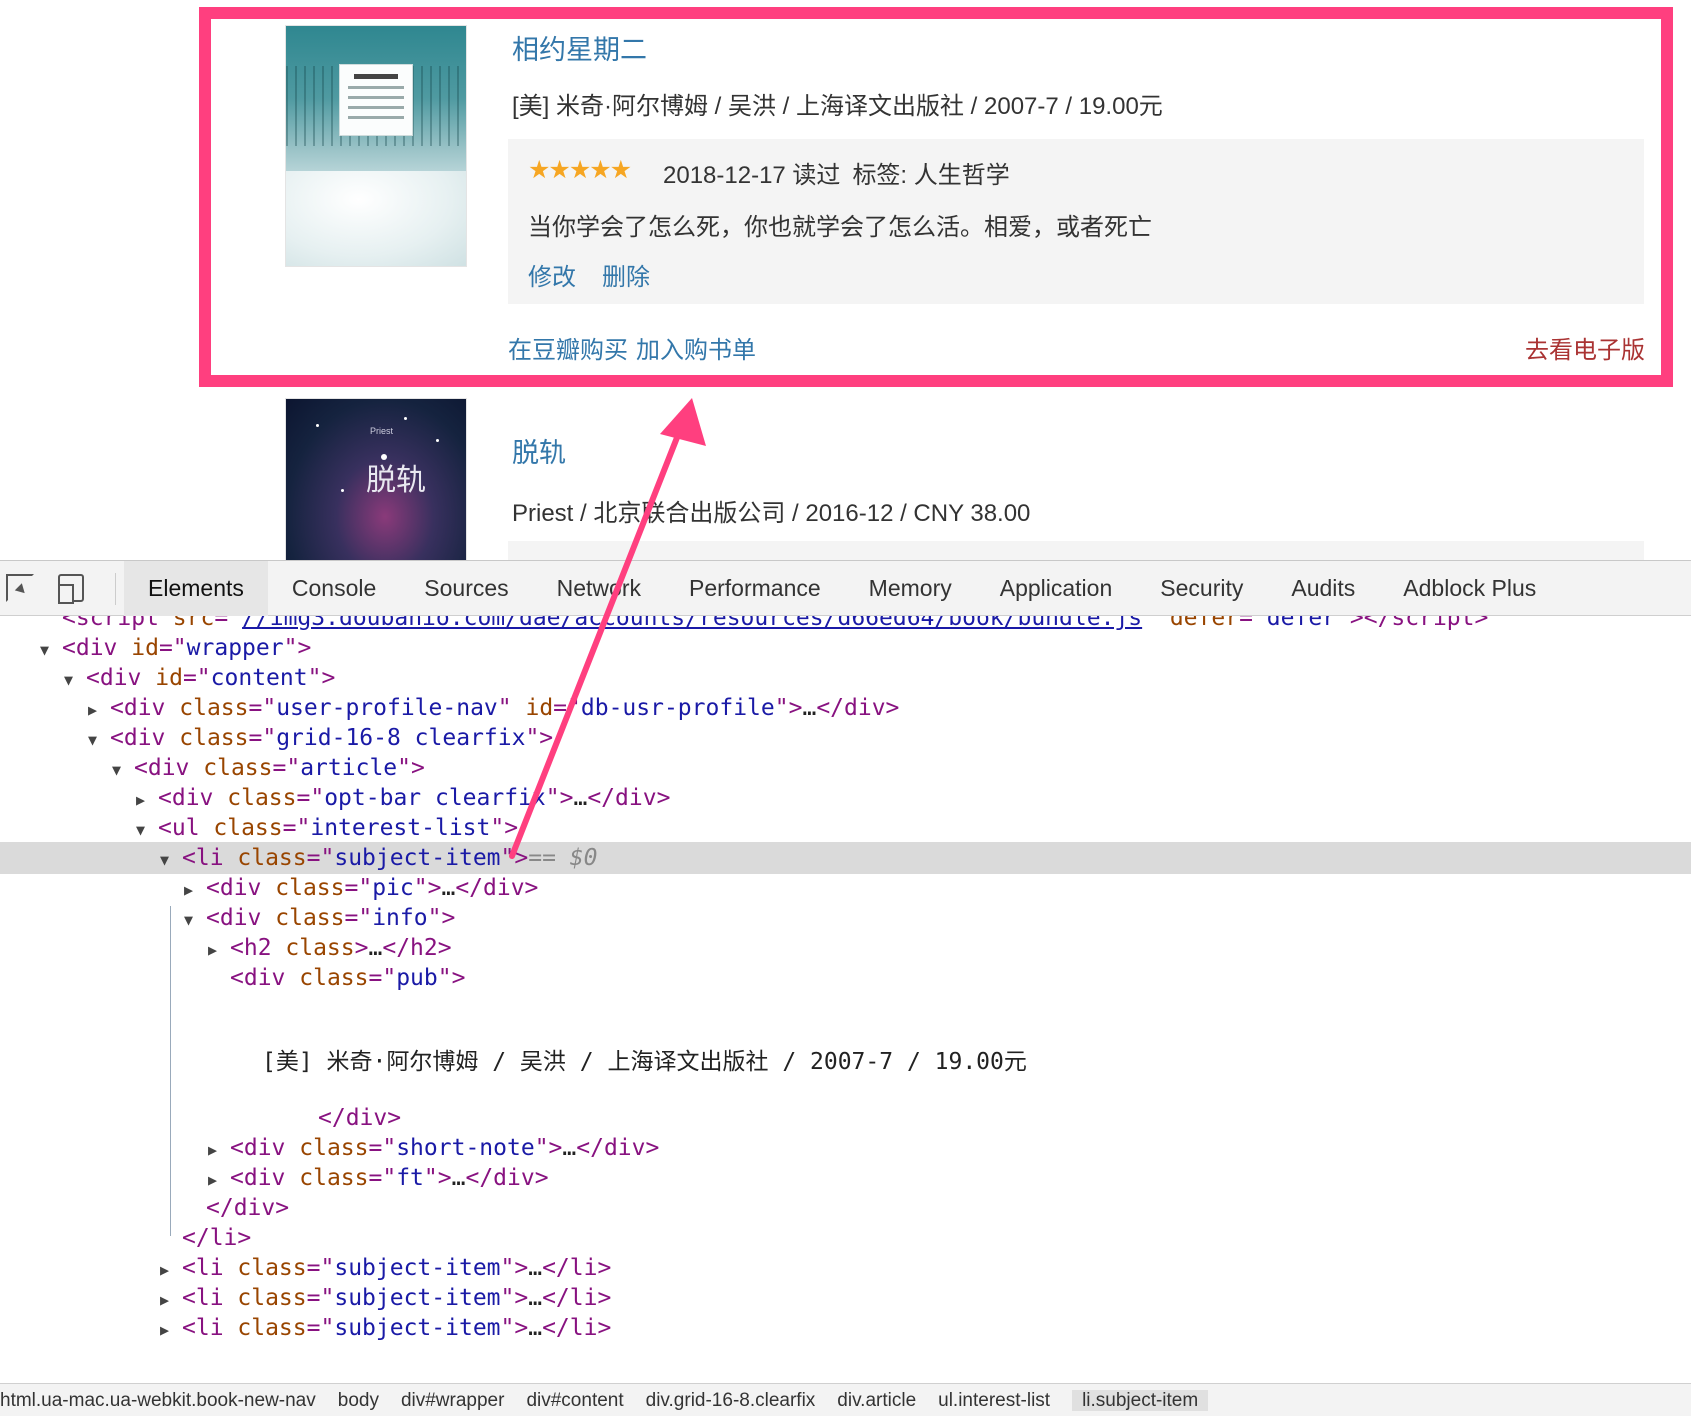  I want to click on attr-value: pub, so click(417, 978).